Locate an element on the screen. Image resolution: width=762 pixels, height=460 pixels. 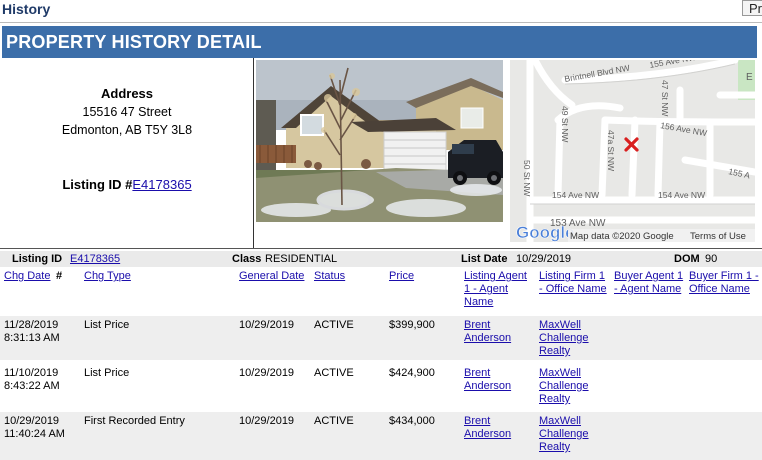
row-date: 11/10/2019 is located at coordinates (31, 373).